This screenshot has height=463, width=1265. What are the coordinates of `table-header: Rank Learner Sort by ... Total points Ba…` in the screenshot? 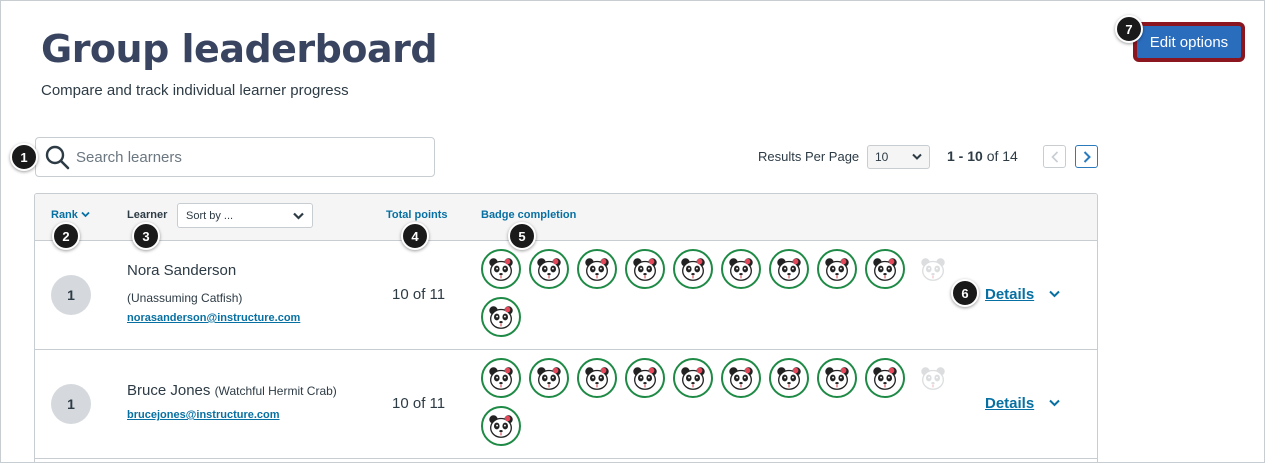 It's located at (566, 217).